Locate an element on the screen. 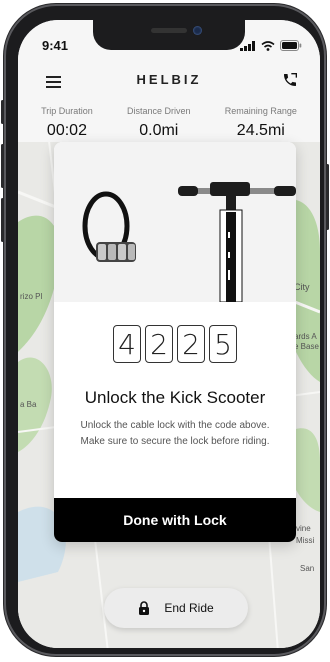  trip-duration: Trip Duration 00:02 is located at coordinates (67, 123).